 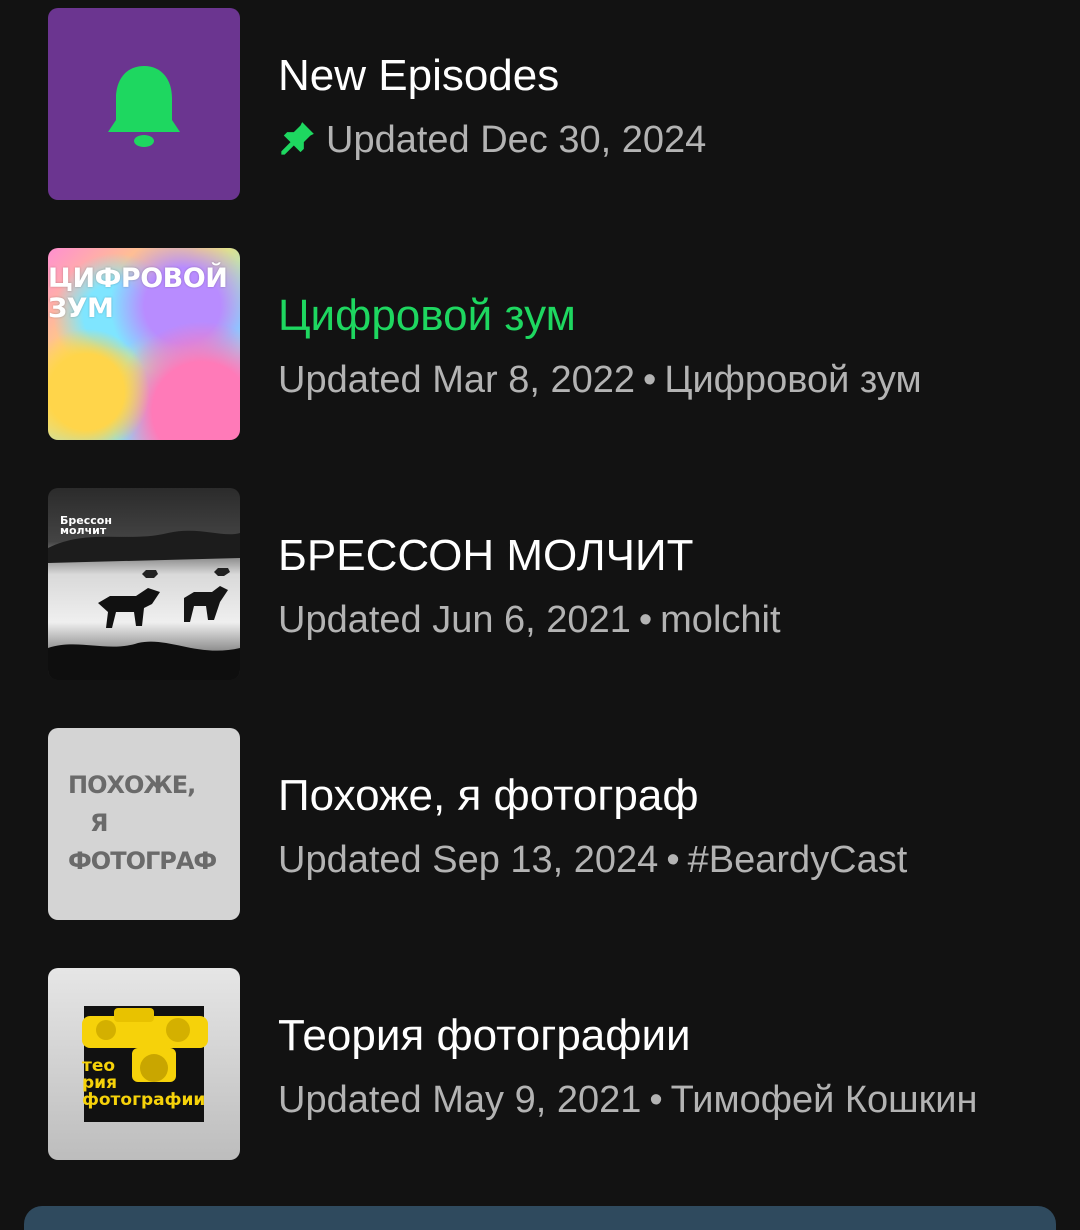 I want to click on library-item-title: Теория фотографии, so click(x=484, y=1035).